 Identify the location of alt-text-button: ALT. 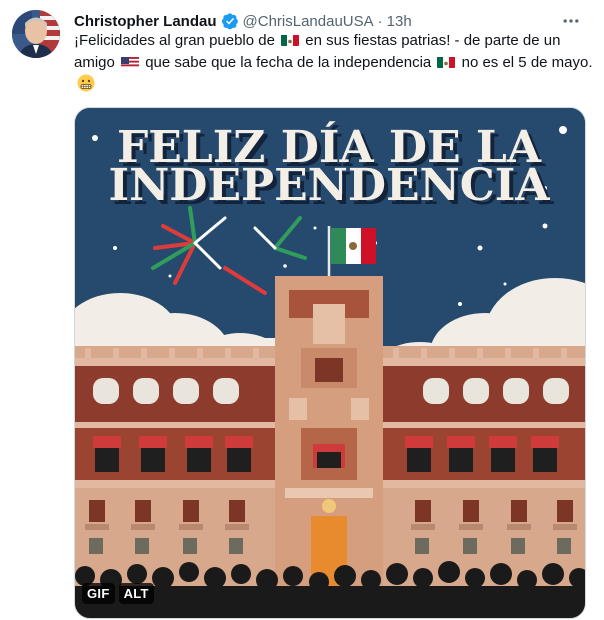
(136, 593).